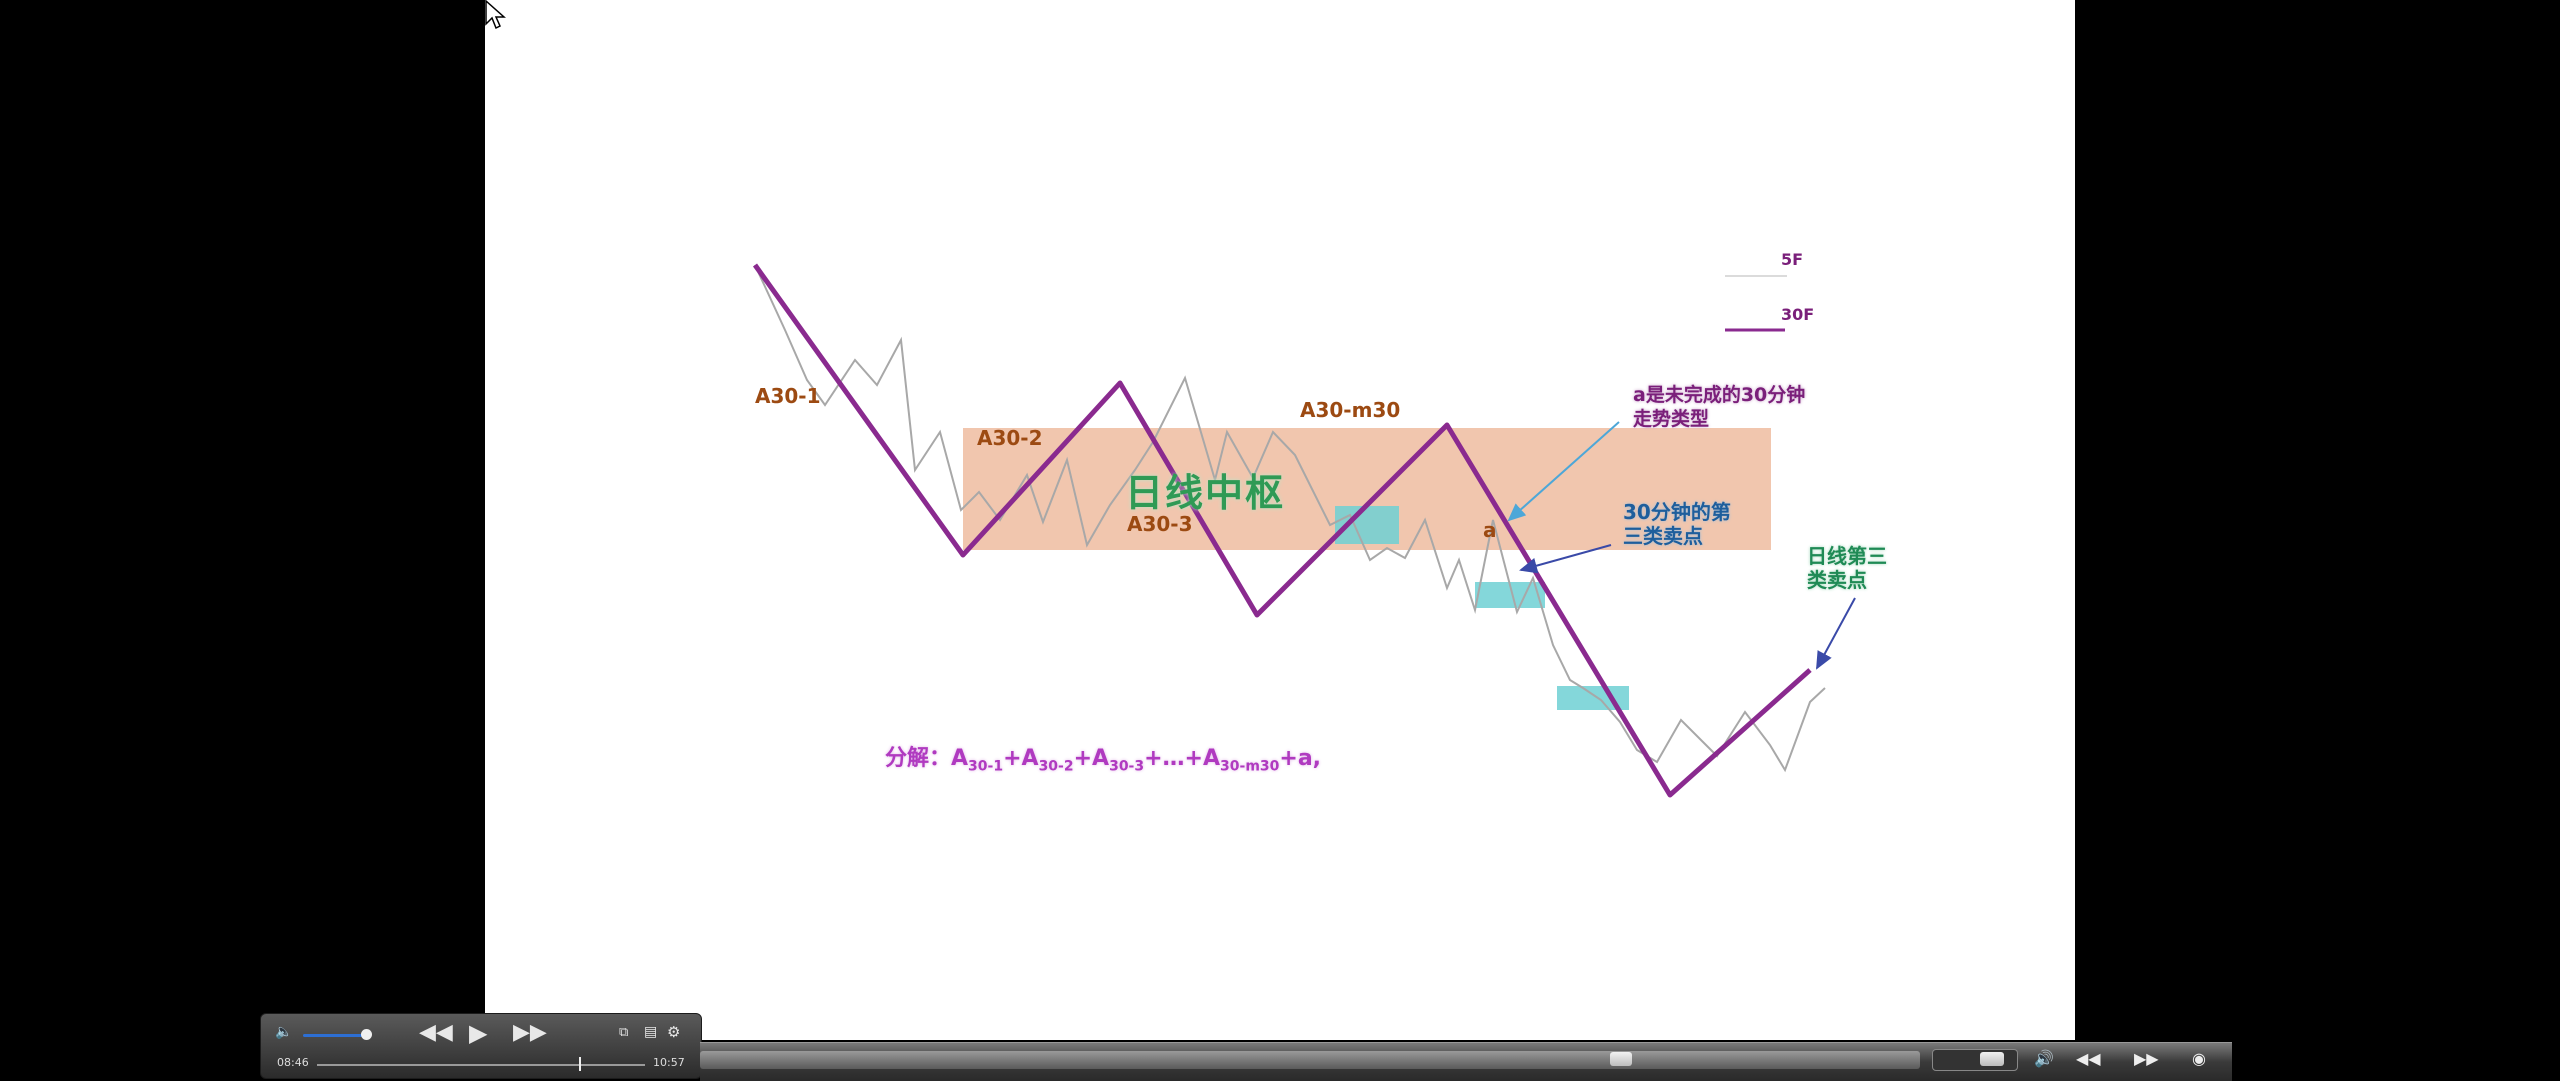 This screenshot has width=2560, height=1081. I want to click on video-controller: 🔈 ◀◀ ▶ ▶▶ ⧉ ▤ ⚙ 08:46 10:57, so click(481, 1046).